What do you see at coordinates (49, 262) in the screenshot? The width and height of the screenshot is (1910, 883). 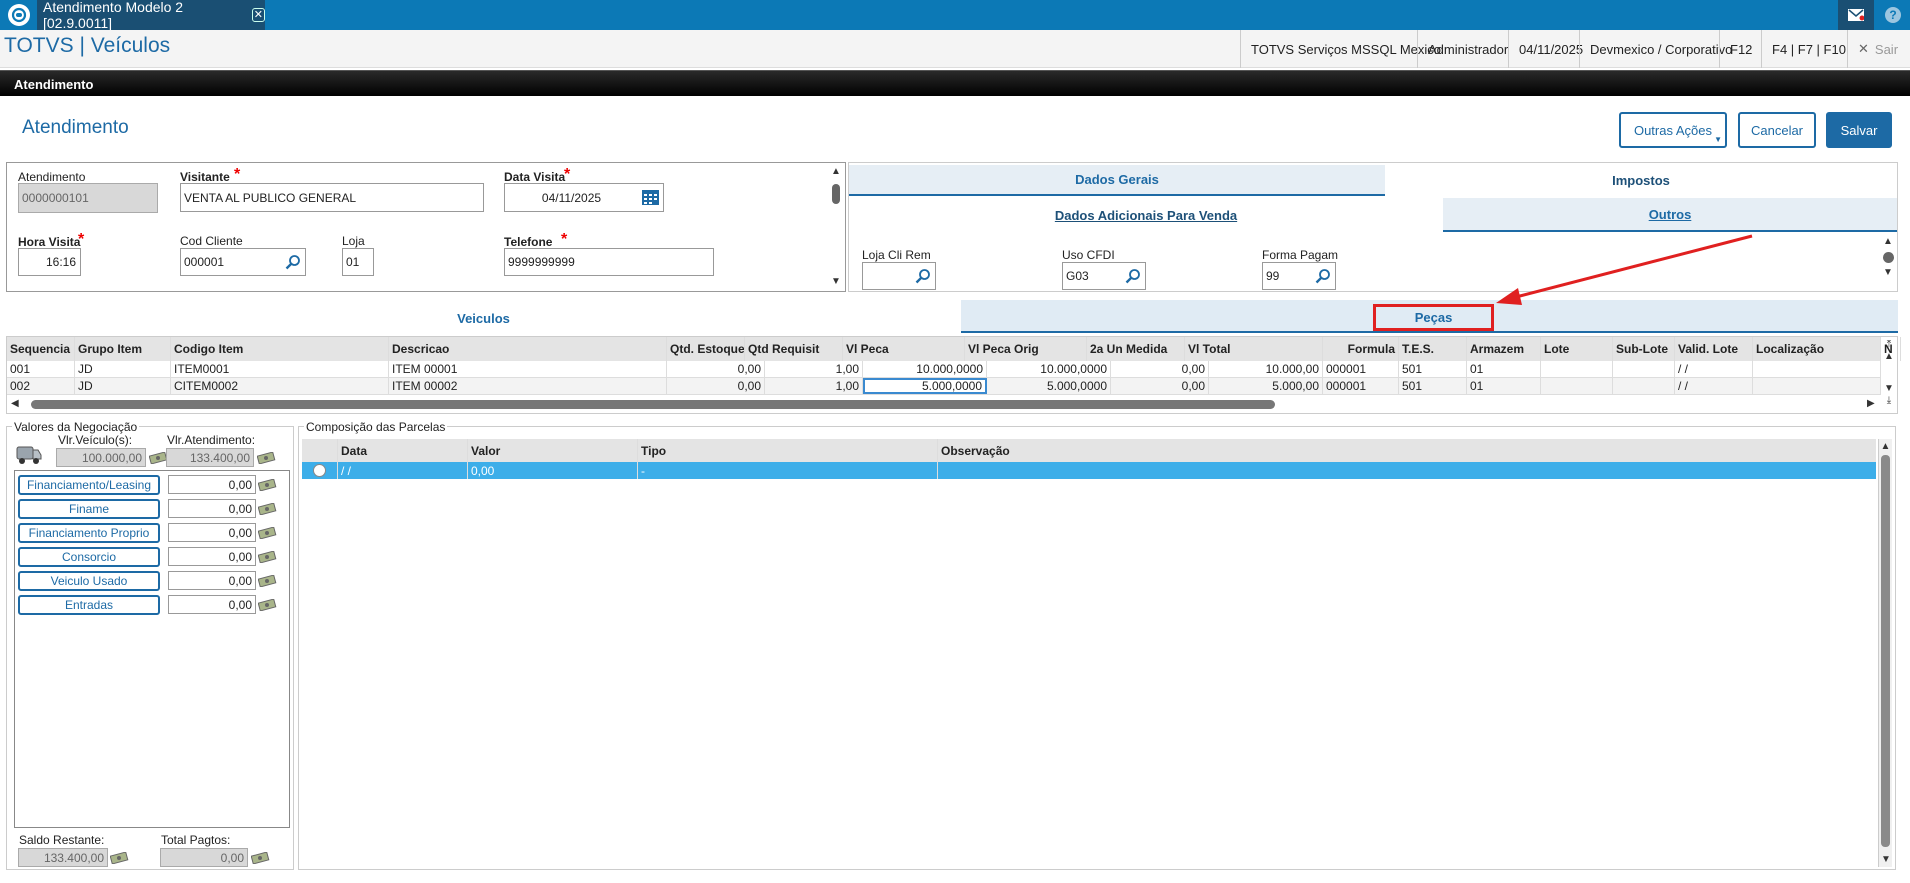 I see `hora-visita-field: 16:16` at bounding box center [49, 262].